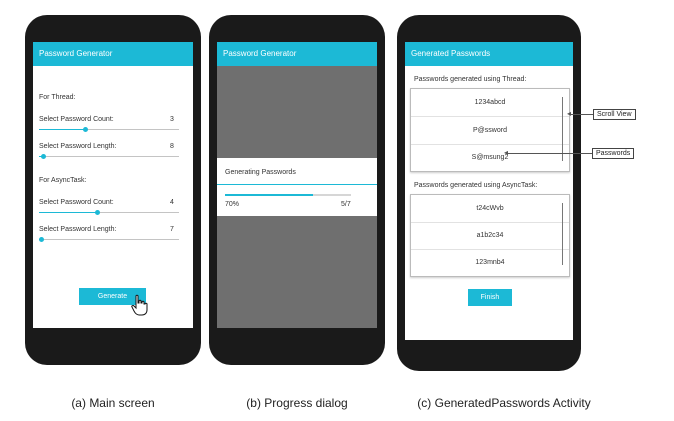 The height and width of the screenshot is (421, 674). I want to click on password-row: S@msung2, so click(490, 157).